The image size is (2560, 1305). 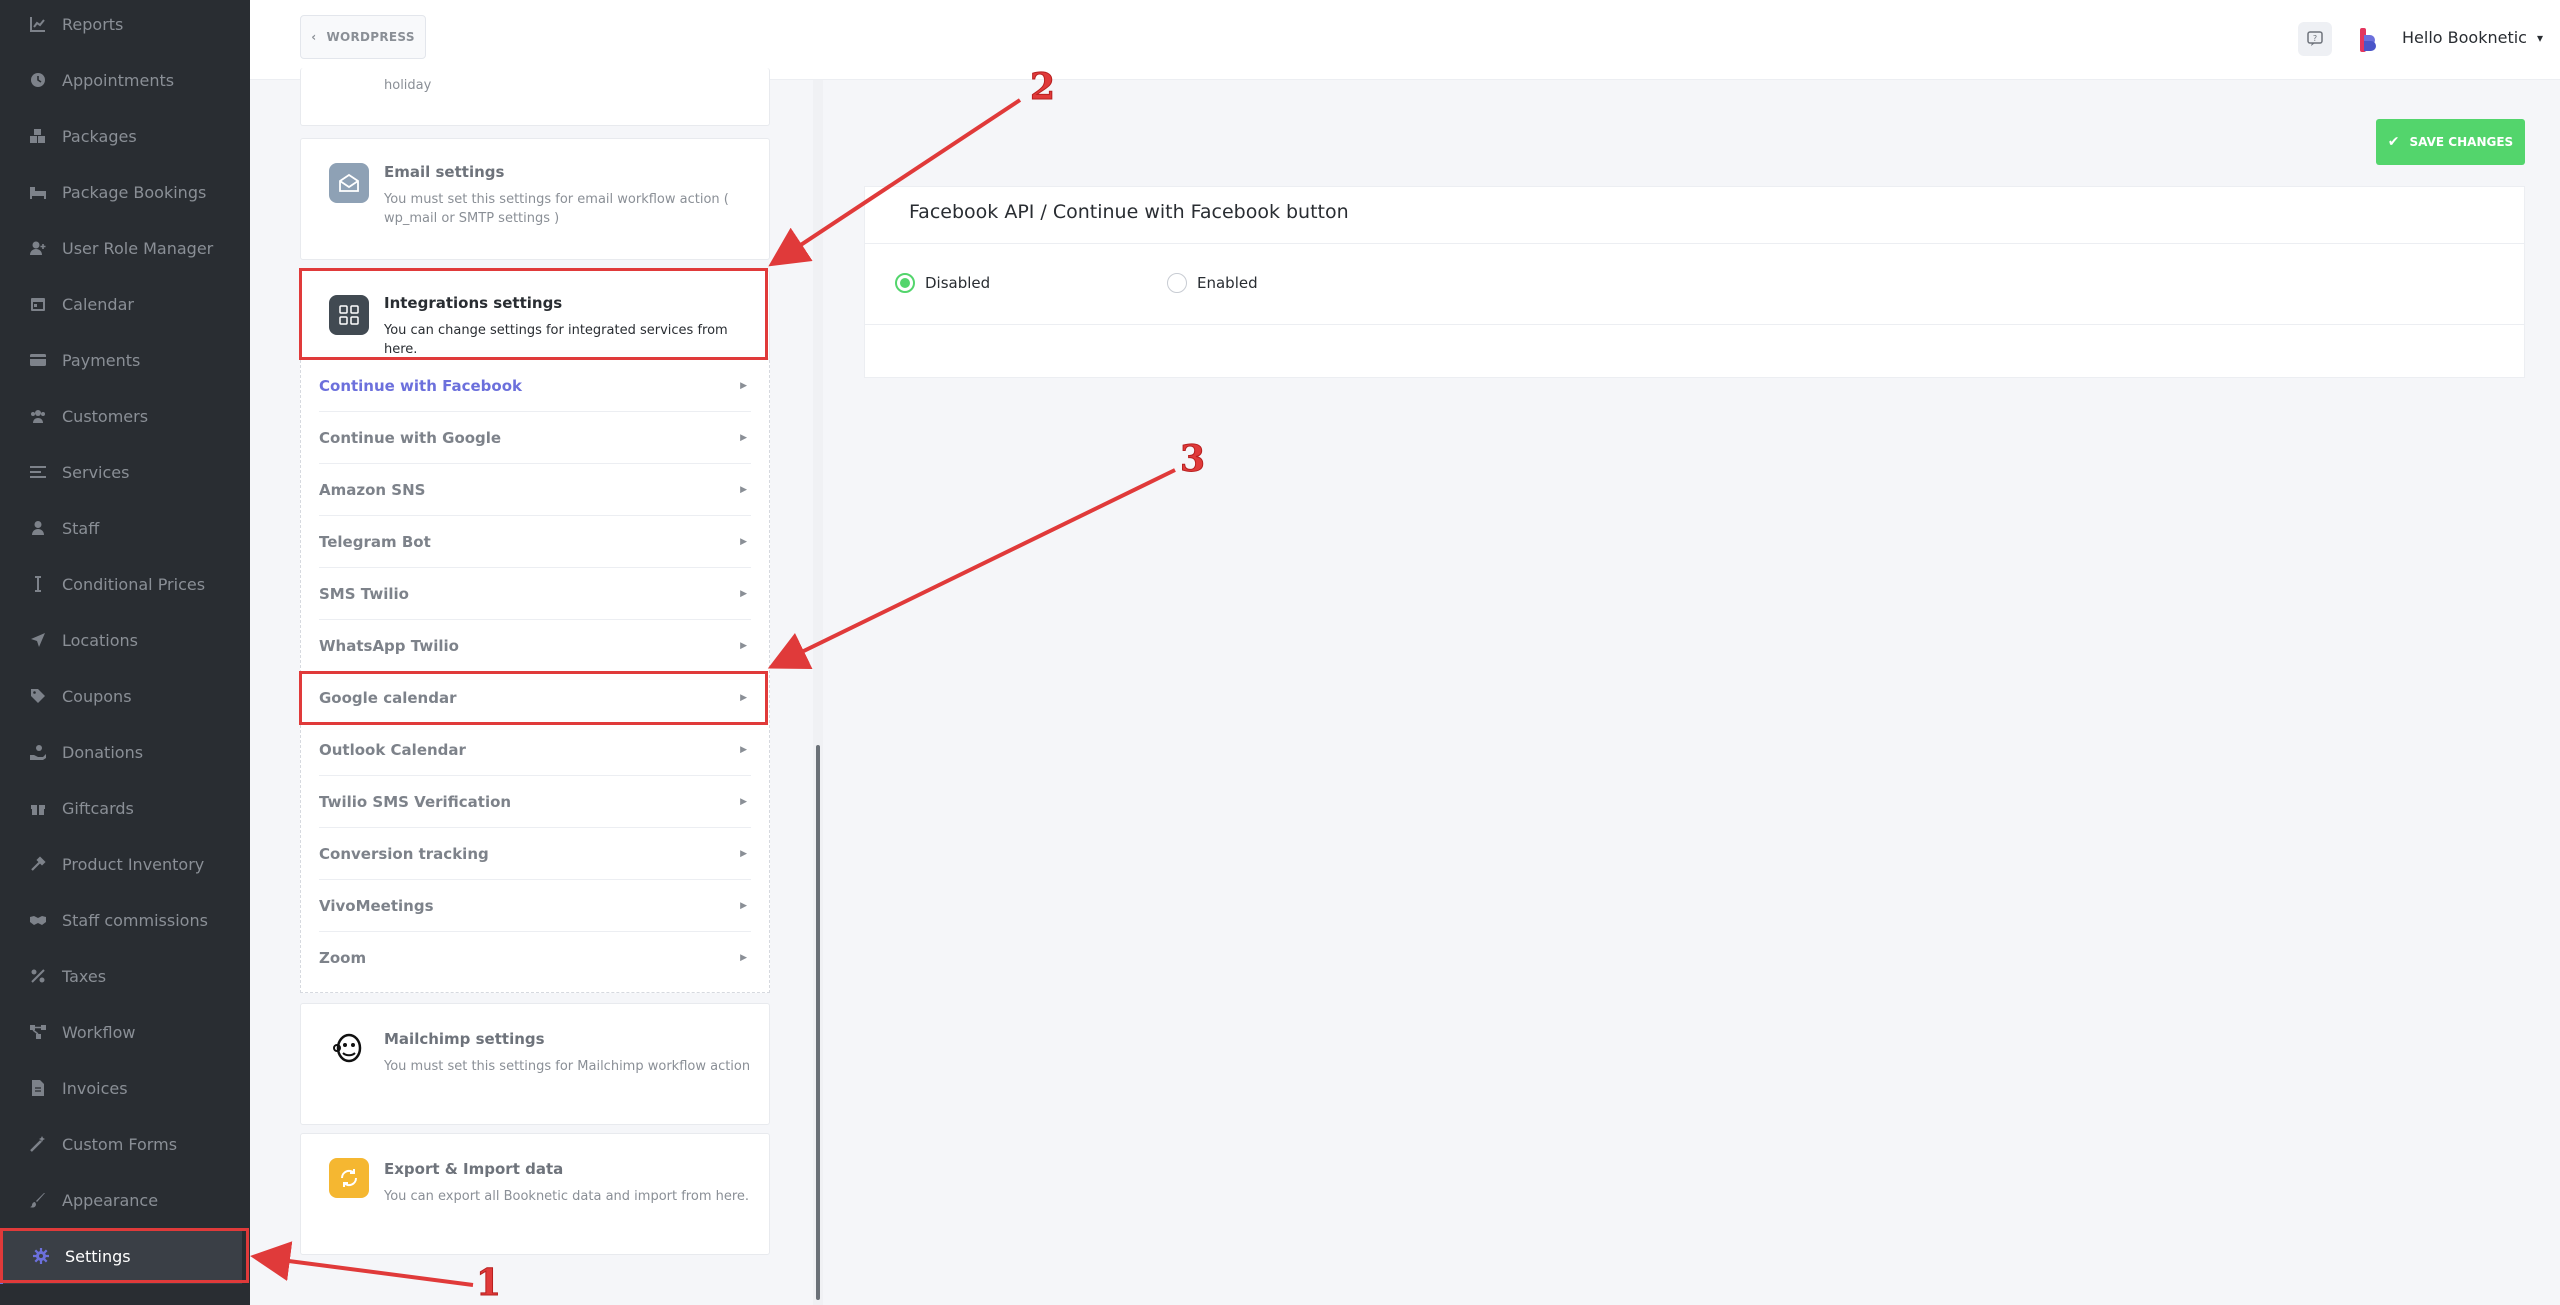 What do you see at coordinates (535, 646) in the screenshot?
I see `submenu-item-whatsapp-twilio: WhatsApp Twilio ▶` at bounding box center [535, 646].